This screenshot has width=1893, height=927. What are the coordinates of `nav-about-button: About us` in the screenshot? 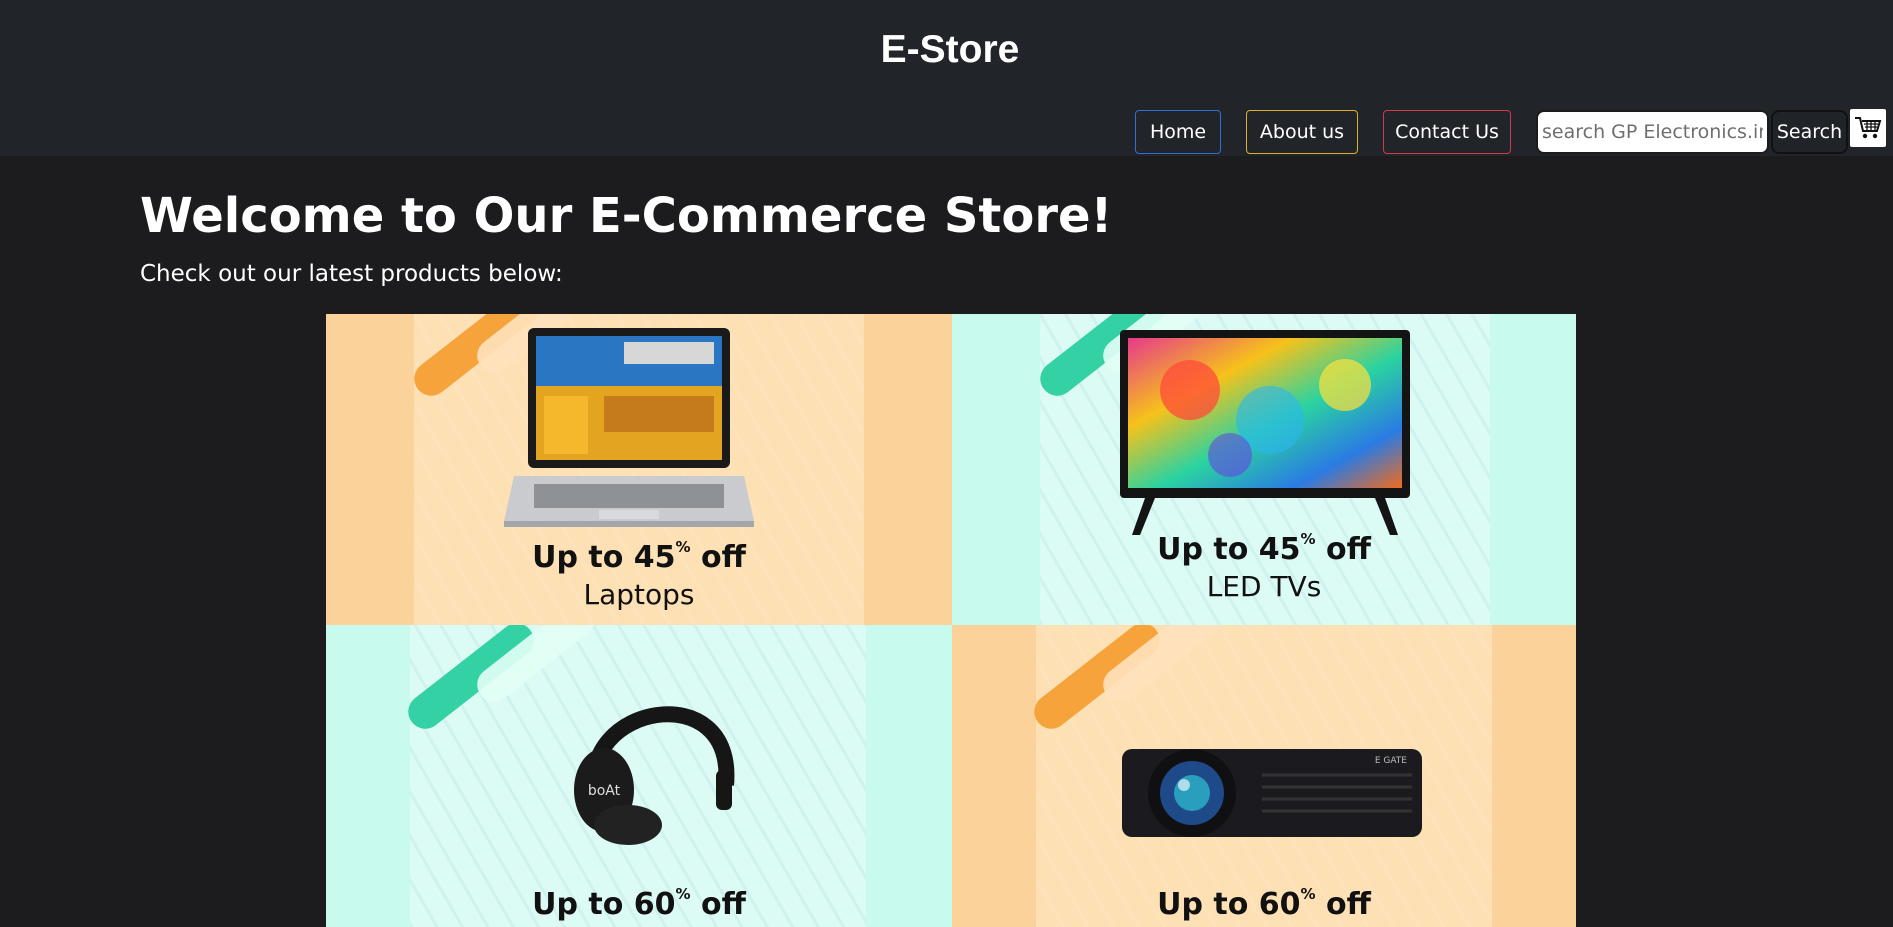 It's located at (1302, 132).